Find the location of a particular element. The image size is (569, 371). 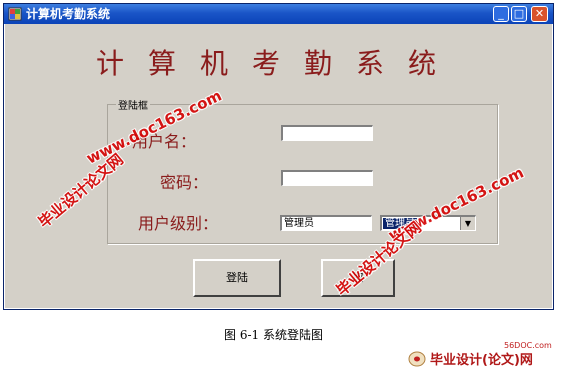

user-level-textbox: 管理员 is located at coordinates (326, 223).